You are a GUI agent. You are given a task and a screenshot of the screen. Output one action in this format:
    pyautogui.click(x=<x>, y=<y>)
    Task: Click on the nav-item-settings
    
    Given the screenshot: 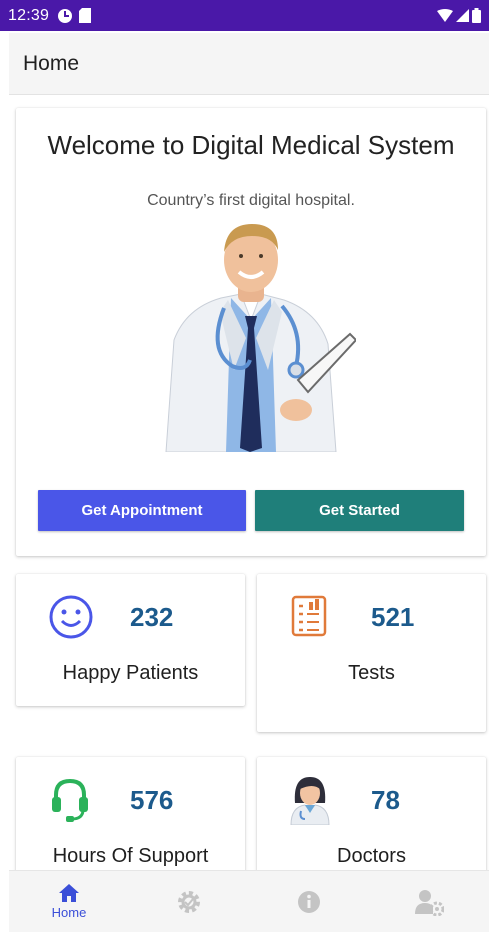 What is the action you would take?
    pyautogui.click(x=189, y=901)
    